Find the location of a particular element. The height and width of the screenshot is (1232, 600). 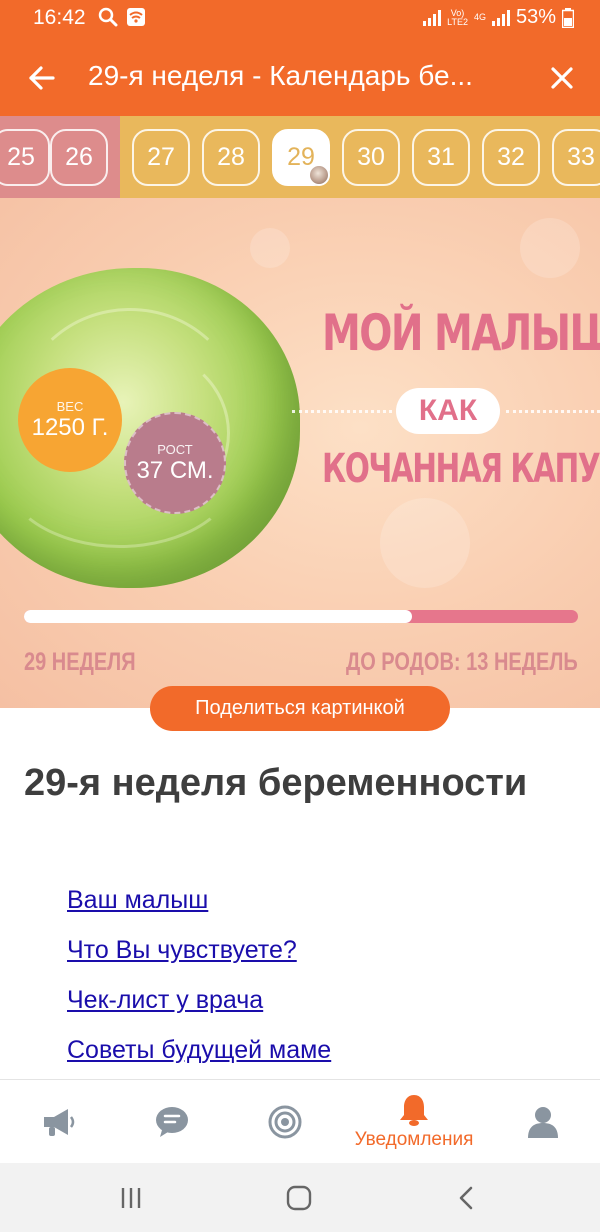

back-button is located at coordinates (42, 78).